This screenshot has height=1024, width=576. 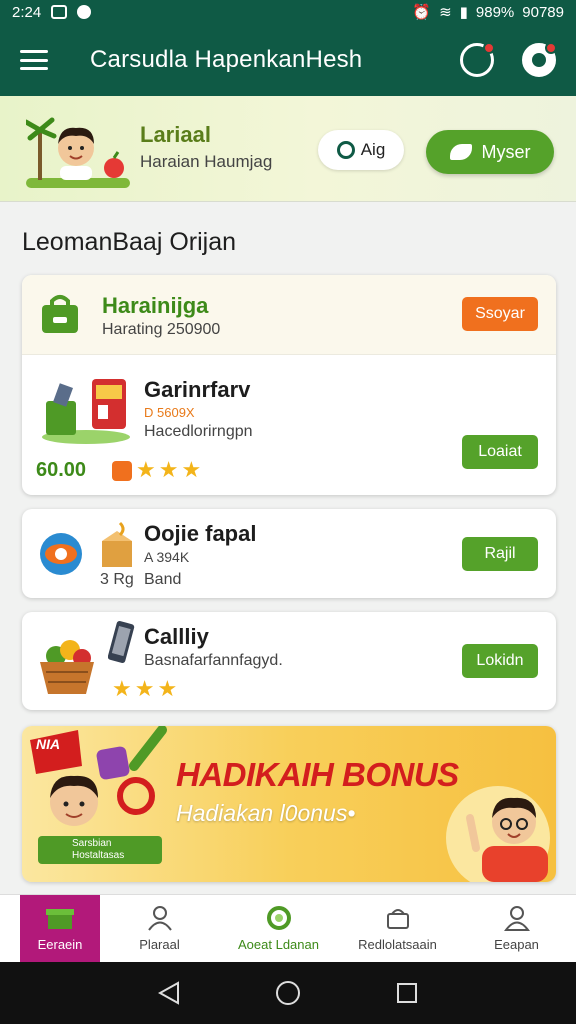 What do you see at coordinates (213, 660) in the screenshot?
I see `offer-item-sub: Basnafarfannfagyd.` at bounding box center [213, 660].